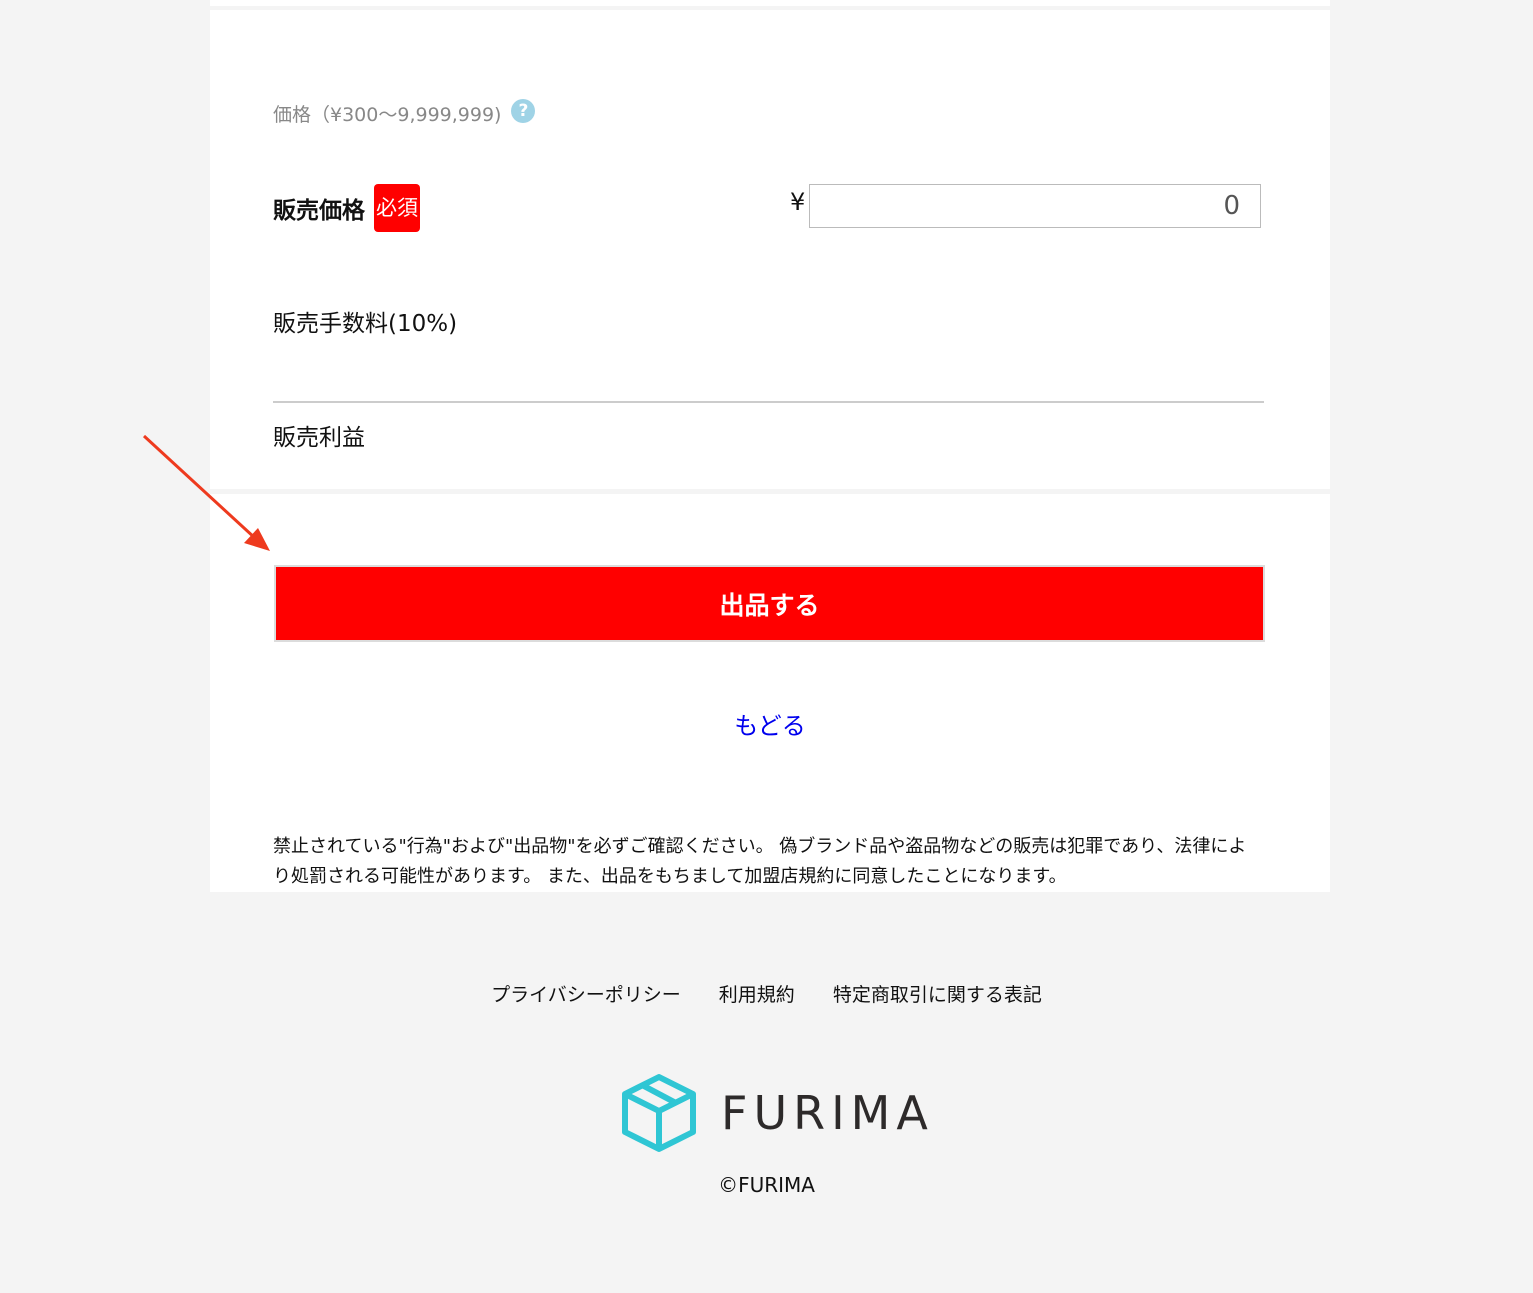 The width and height of the screenshot is (1533, 1293). Describe the element at coordinates (766, 1185) in the screenshot. I see `copyright: ©FURIMA` at that location.